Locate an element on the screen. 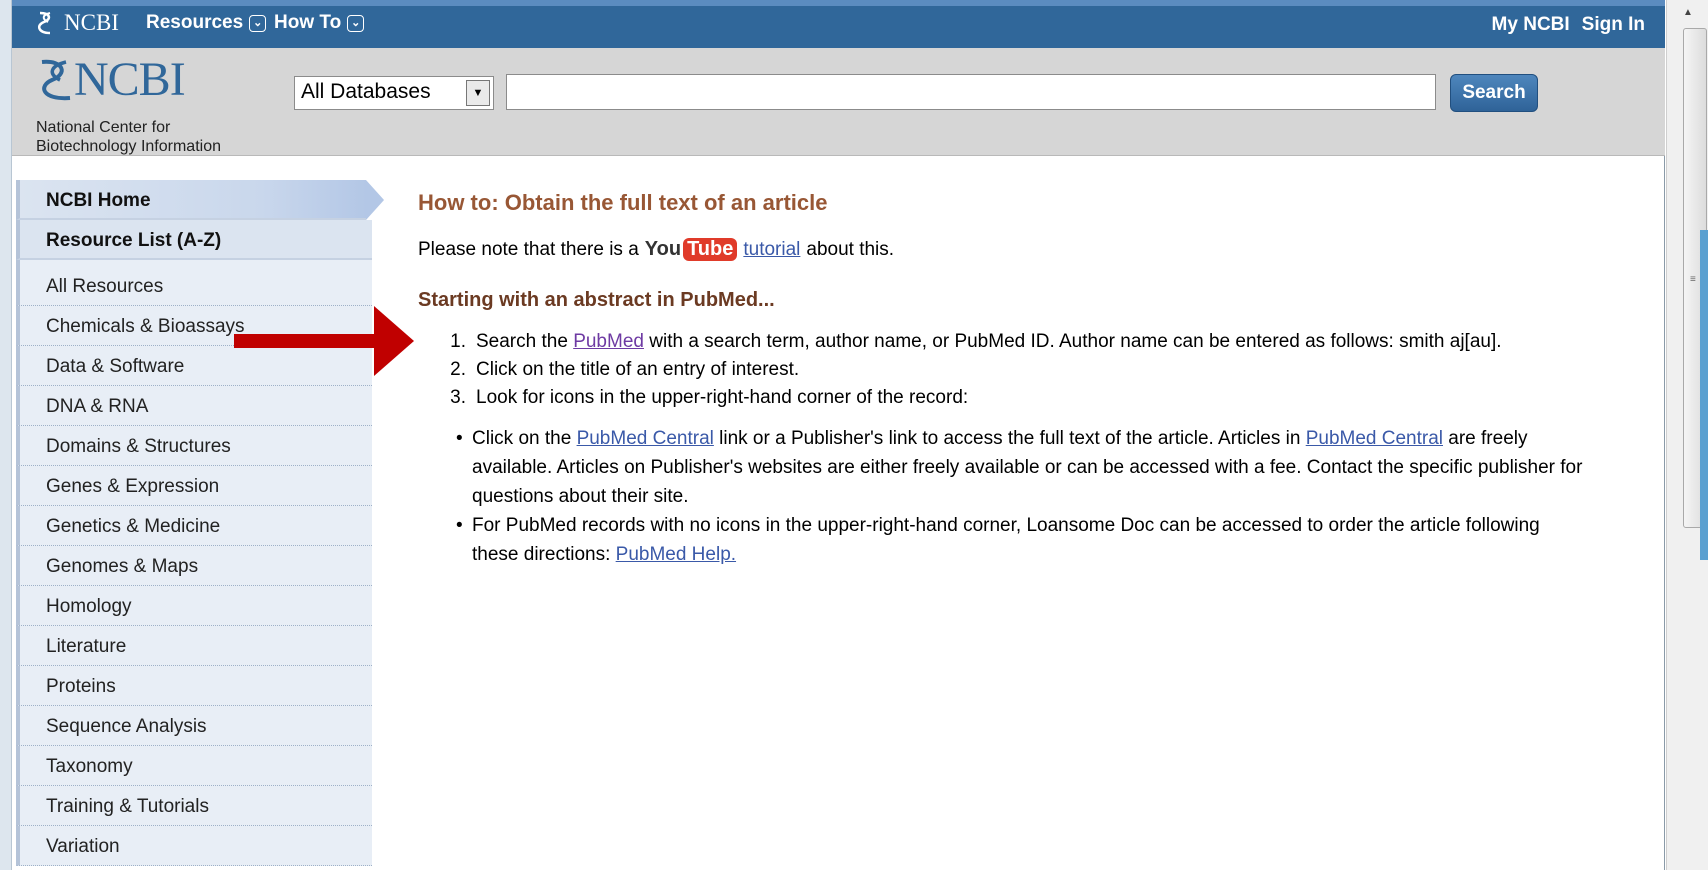 The height and width of the screenshot is (870, 1708). account-links: My NCBI Sign In is located at coordinates (1568, 25).